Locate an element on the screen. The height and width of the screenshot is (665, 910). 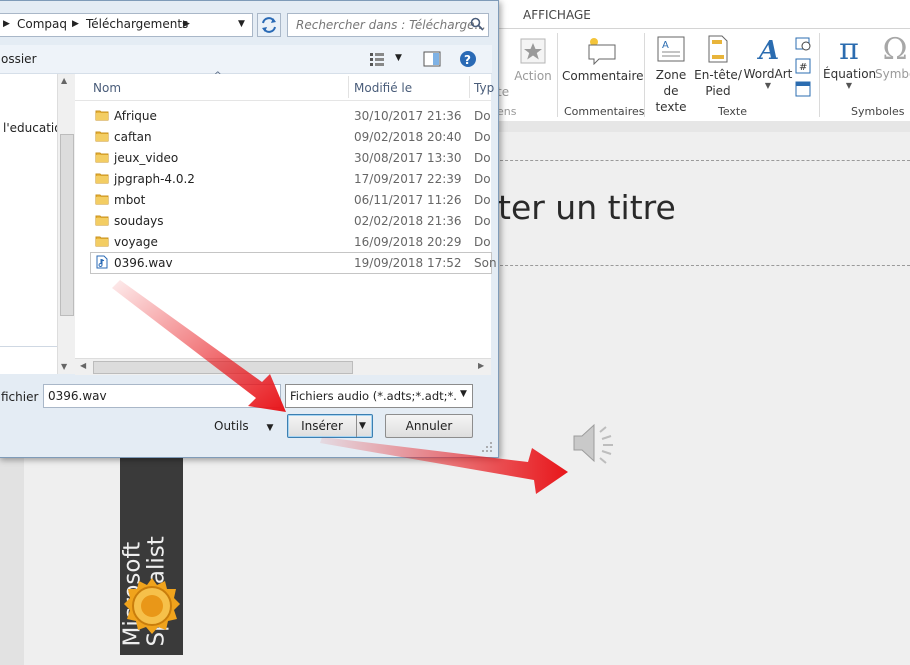
horizontal-scrollbar: ◀ ▶ is located at coordinates (283, 366).